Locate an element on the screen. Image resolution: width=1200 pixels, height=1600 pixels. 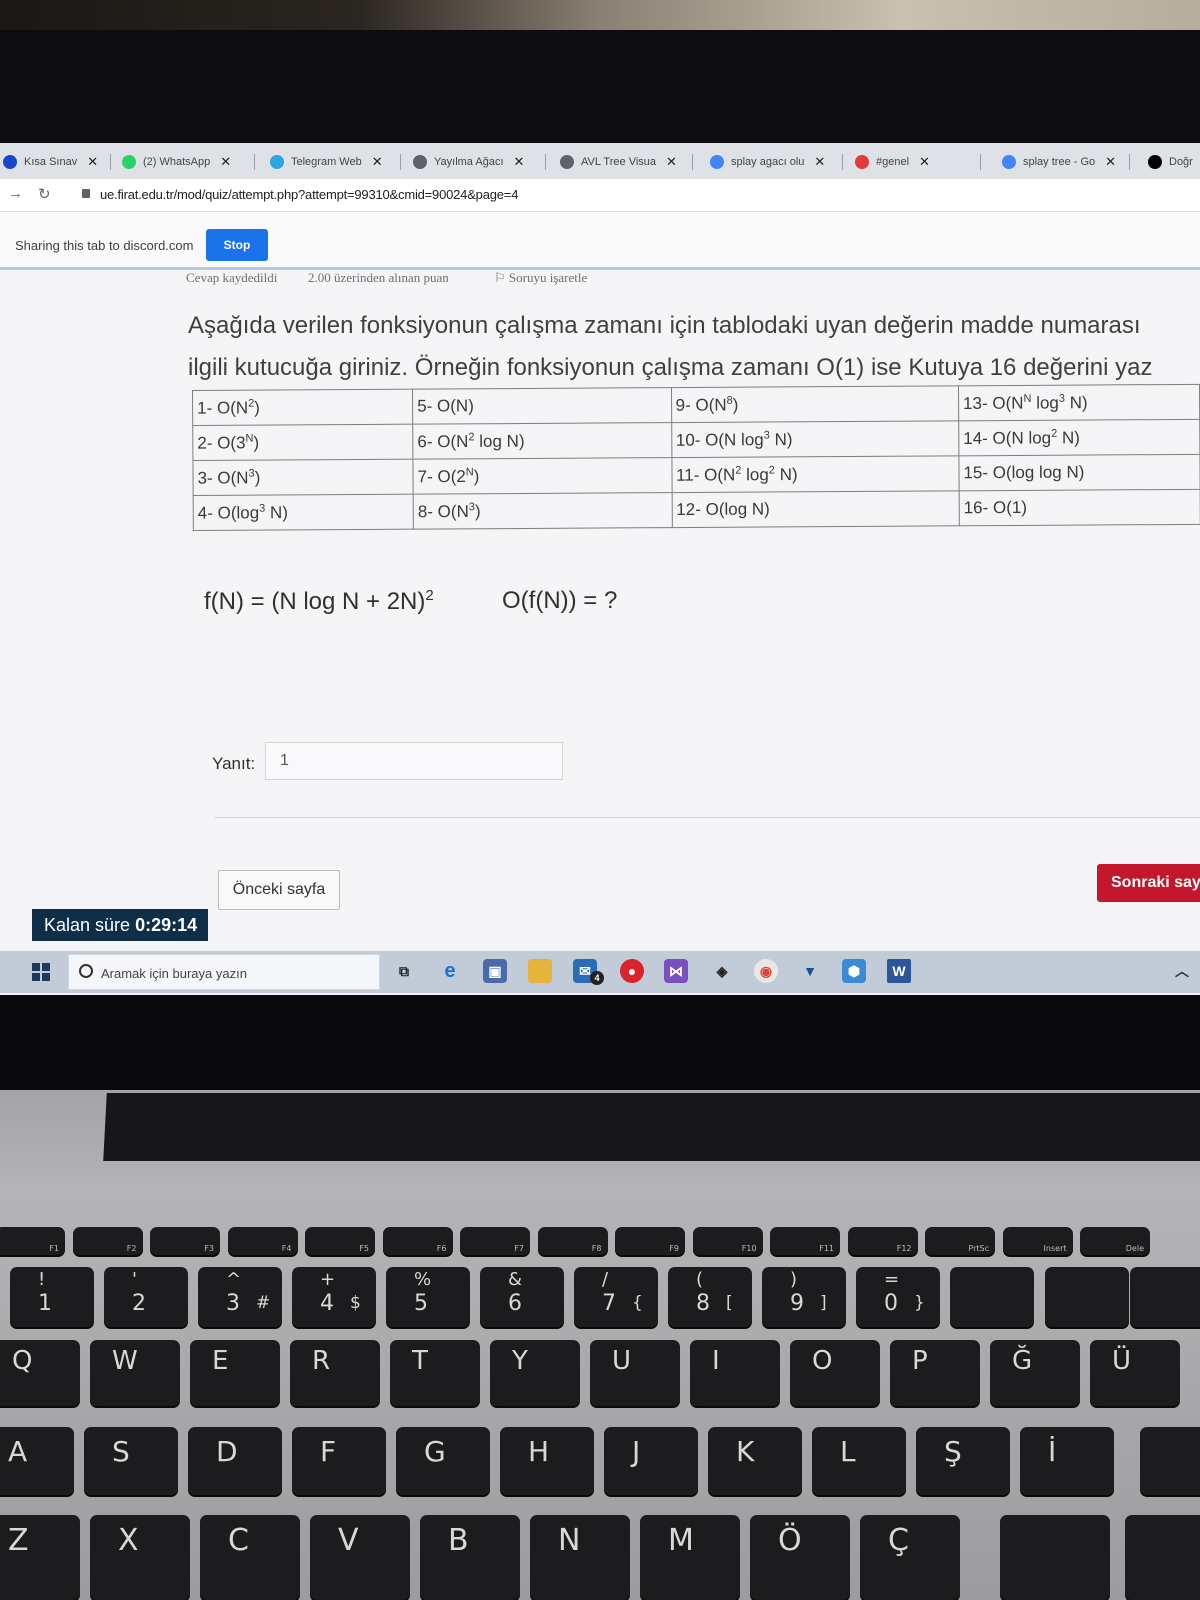
function-key: F2 is located at coordinates (107, 1241).